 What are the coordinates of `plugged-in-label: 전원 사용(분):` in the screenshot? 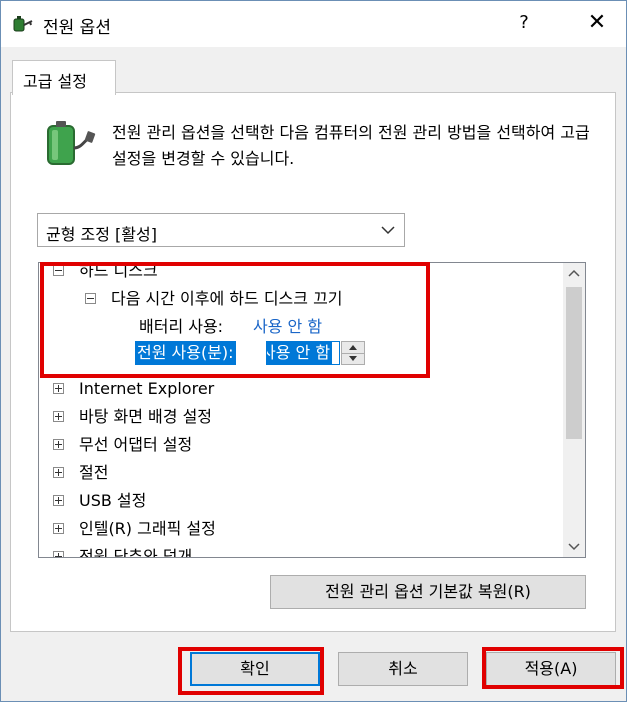 It's located at (185, 353).